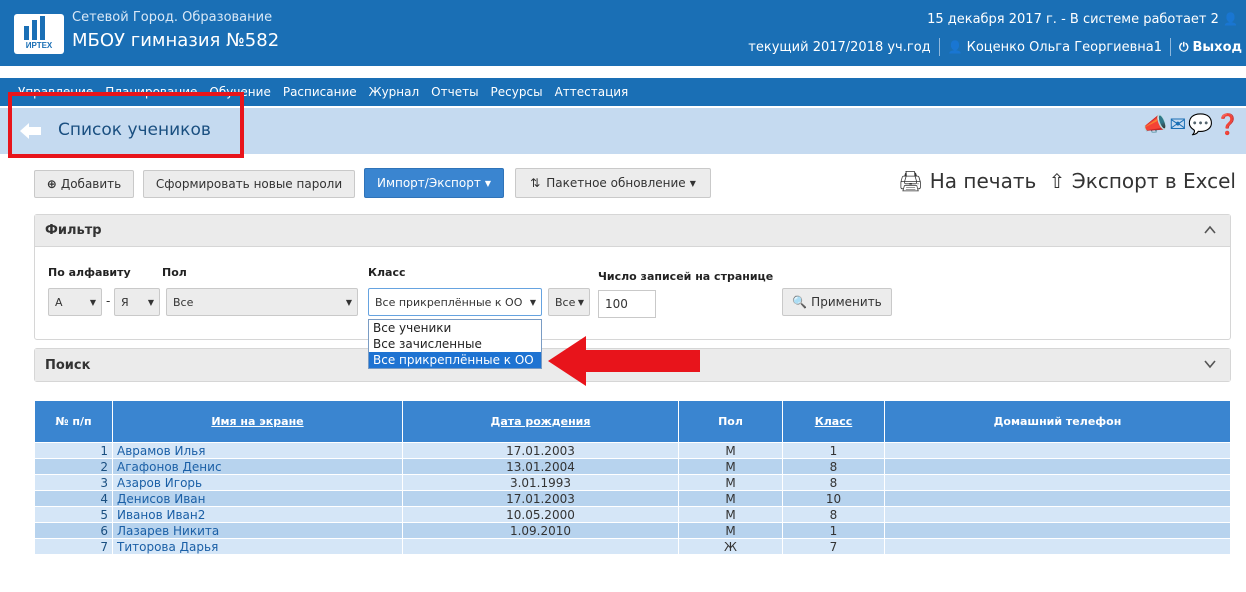 This screenshot has width=1246, height=592. What do you see at coordinates (833, 514) in the screenshot?
I see `row-class: 8` at bounding box center [833, 514].